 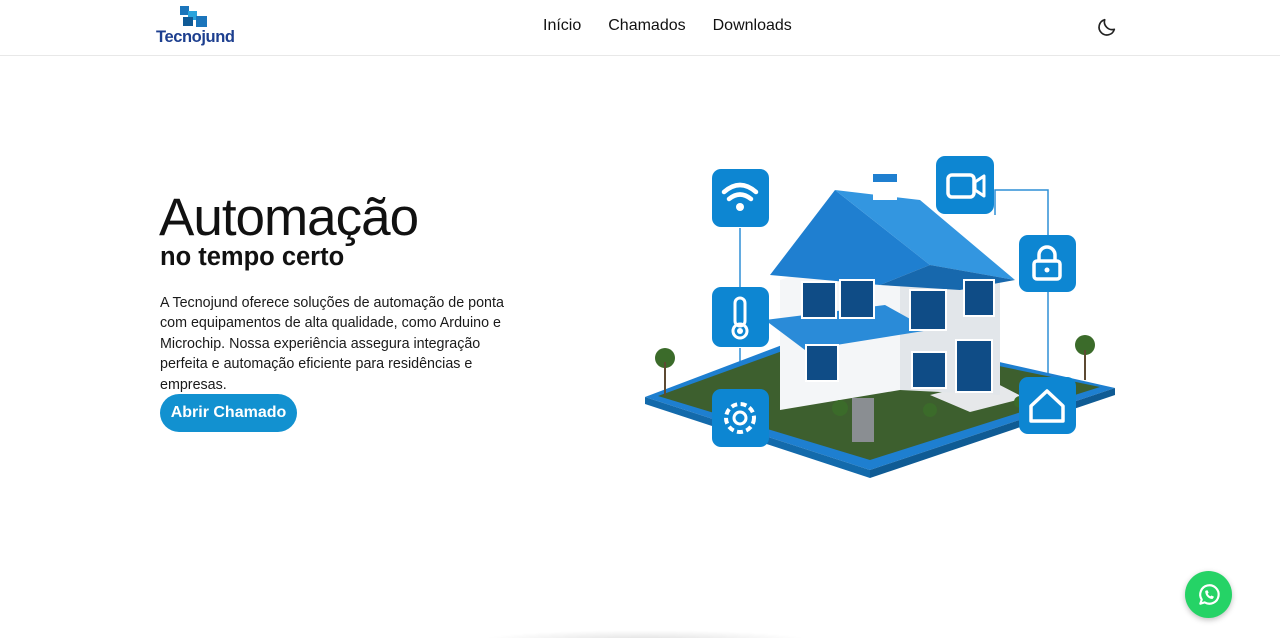 What do you see at coordinates (252, 257) in the screenshot?
I see `hero-subtitle: no tempo certo` at bounding box center [252, 257].